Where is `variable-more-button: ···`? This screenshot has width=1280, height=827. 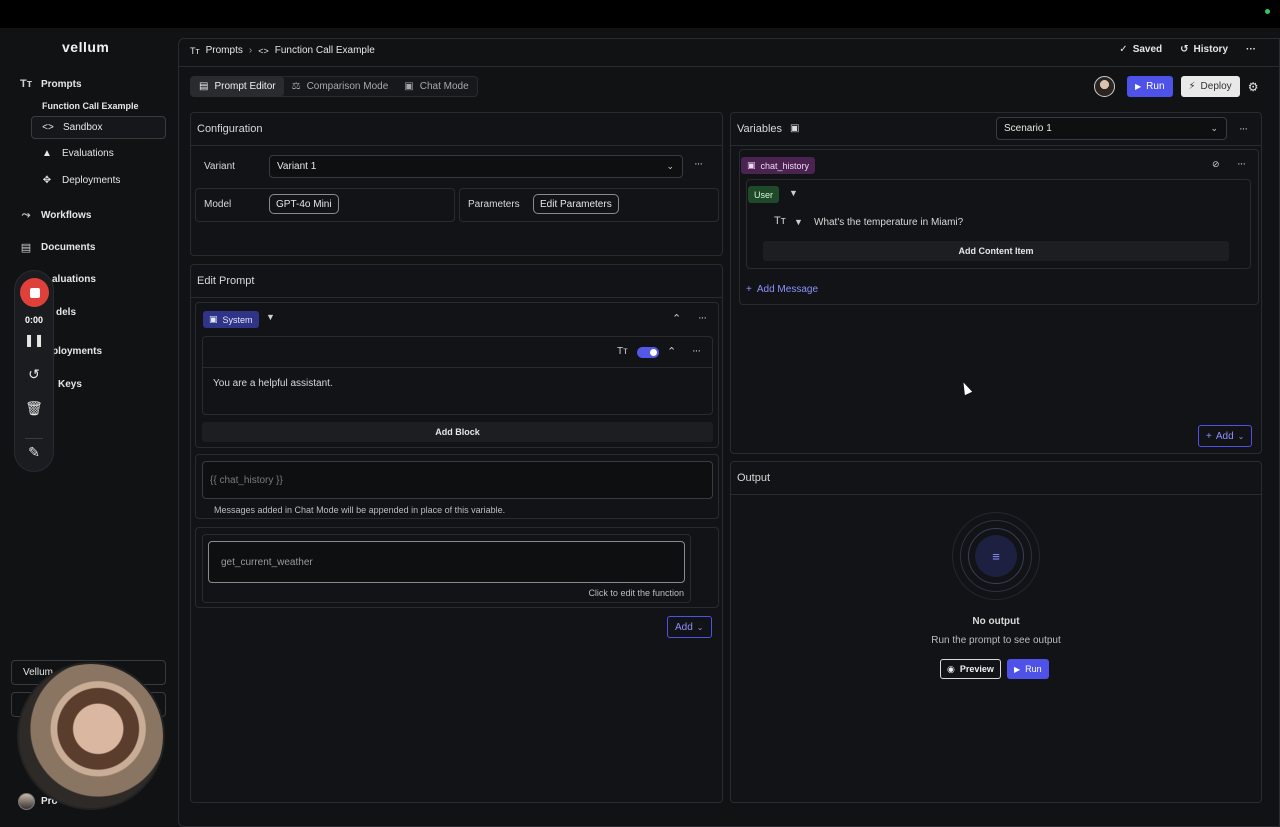
variable-more-button: ··· is located at coordinates (1241, 164).